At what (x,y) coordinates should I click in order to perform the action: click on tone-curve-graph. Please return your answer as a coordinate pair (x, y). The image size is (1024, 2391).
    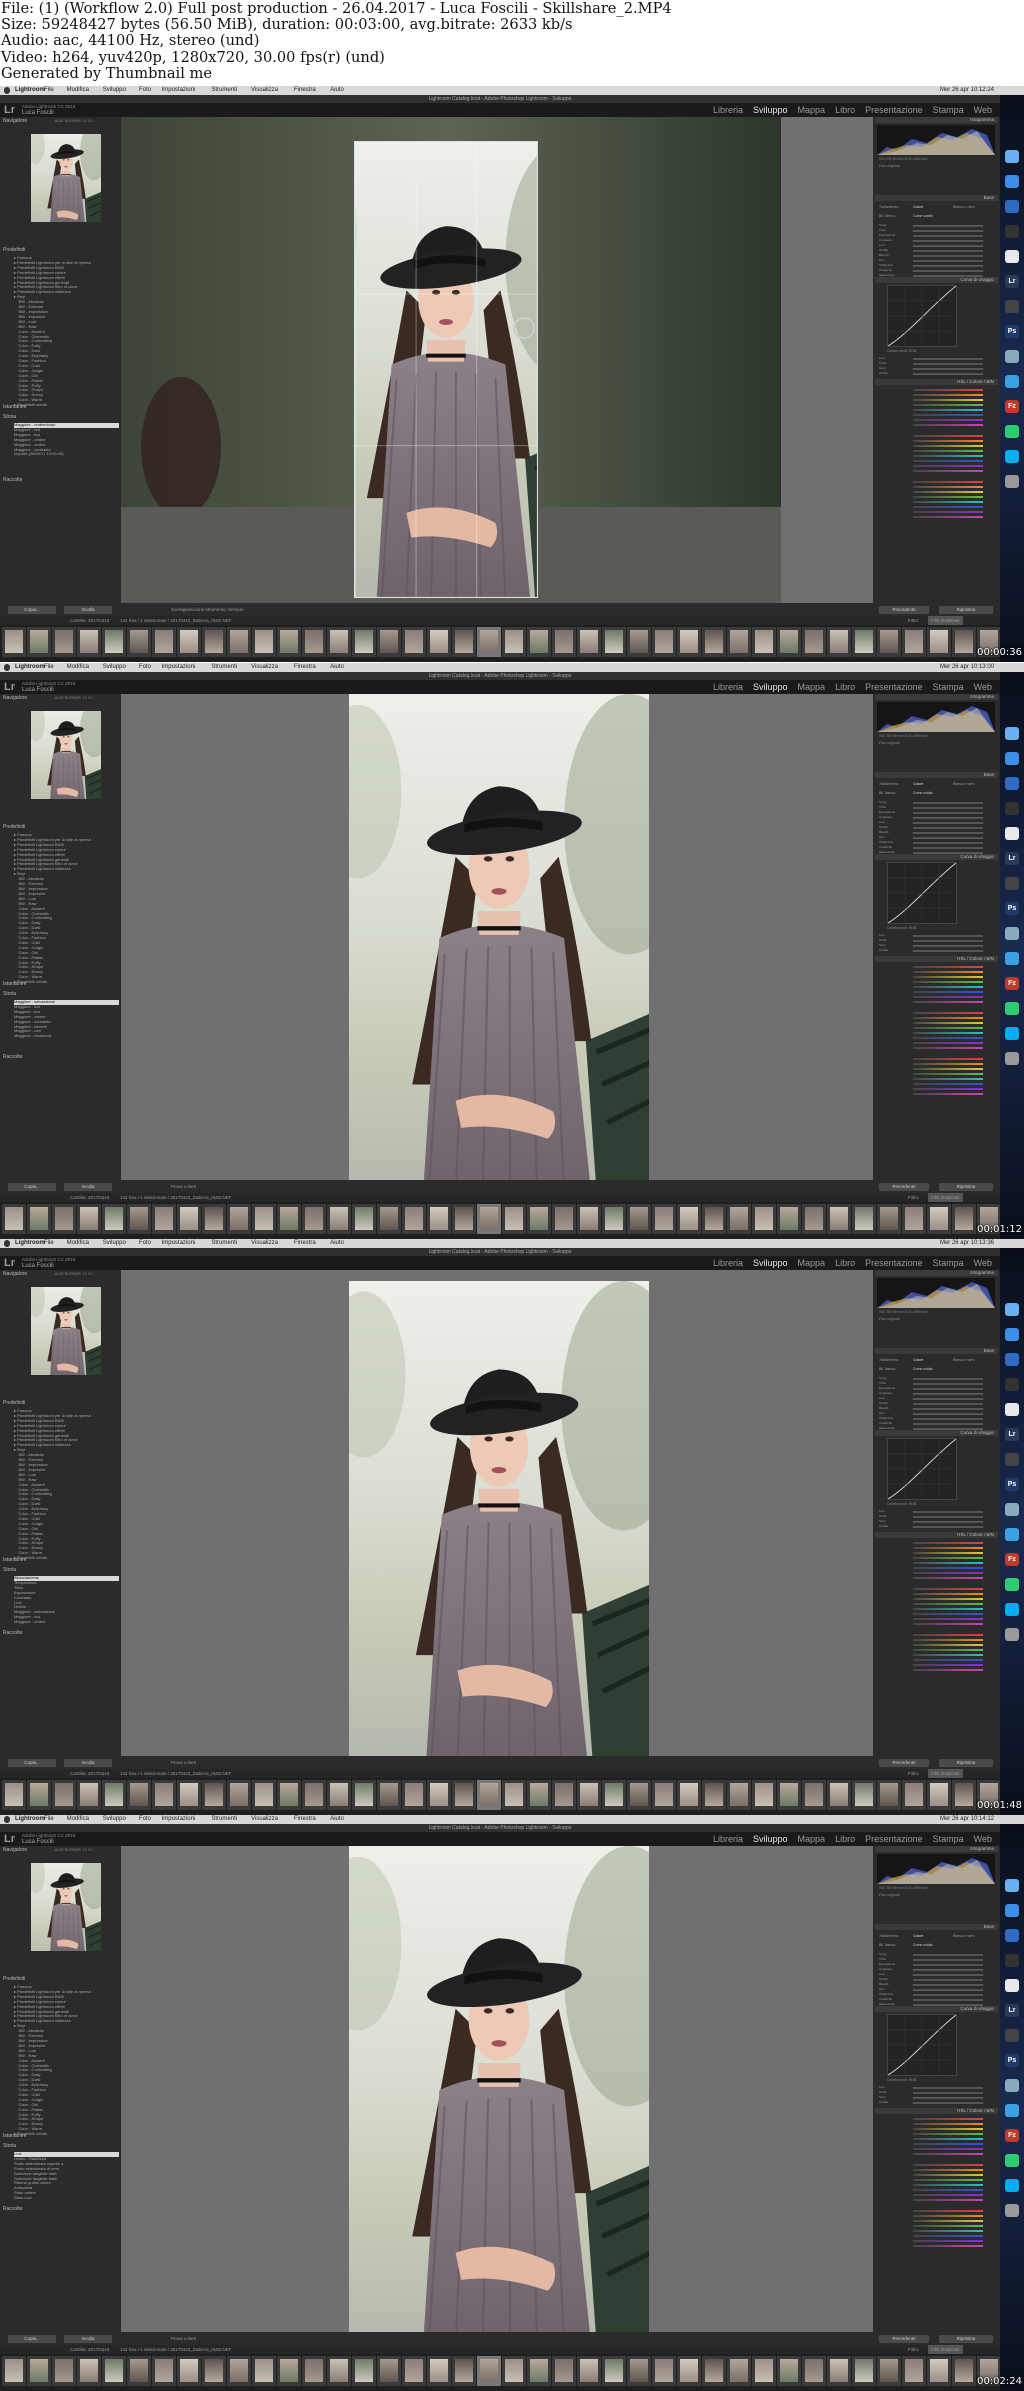
    Looking at the image, I should click on (922, 1469).